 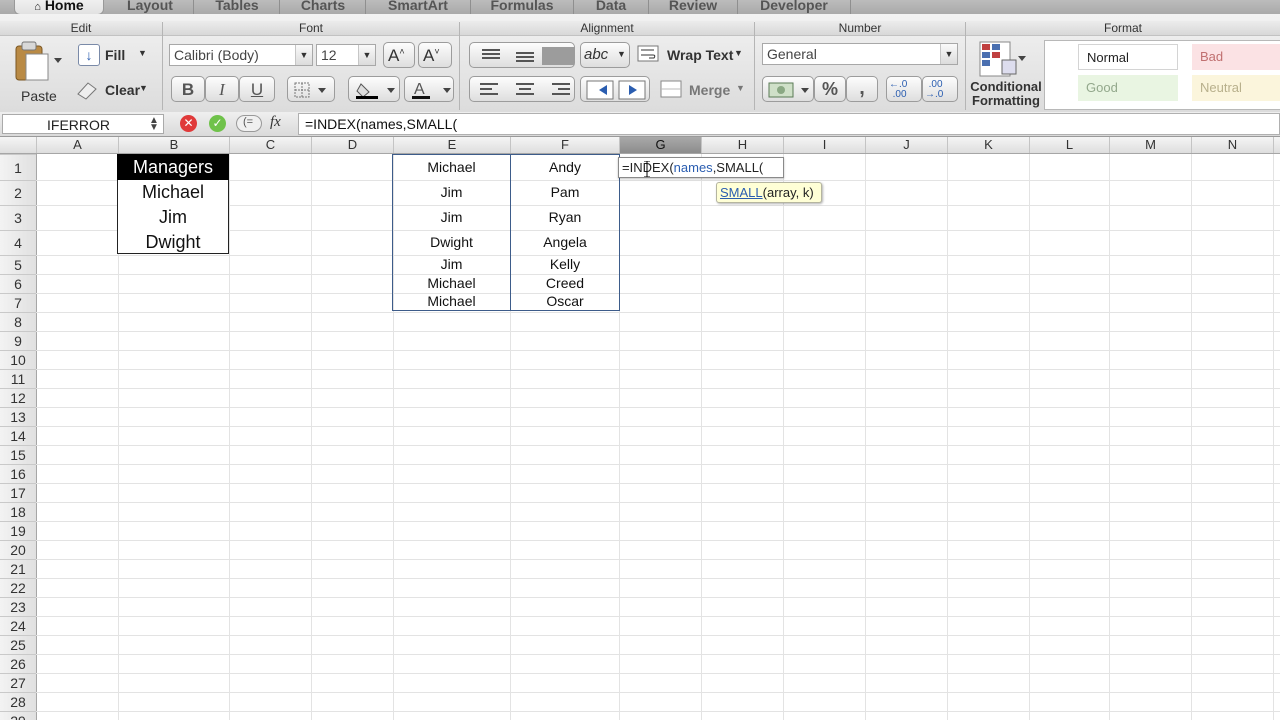 What do you see at coordinates (188, 89) in the screenshot?
I see `bold-button: B` at bounding box center [188, 89].